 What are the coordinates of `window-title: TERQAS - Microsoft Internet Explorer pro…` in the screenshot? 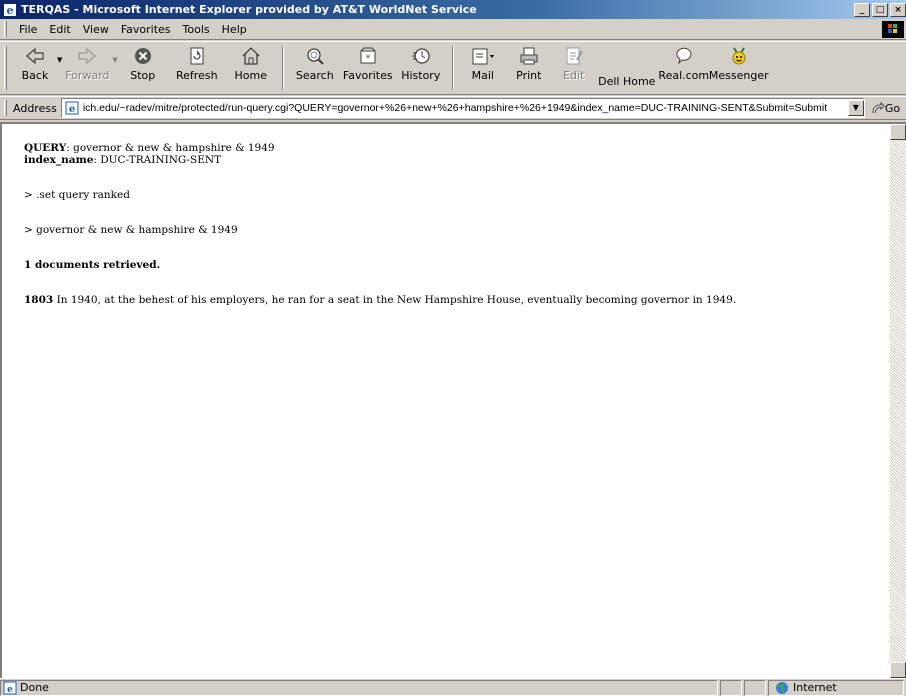 It's located at (249, 9).